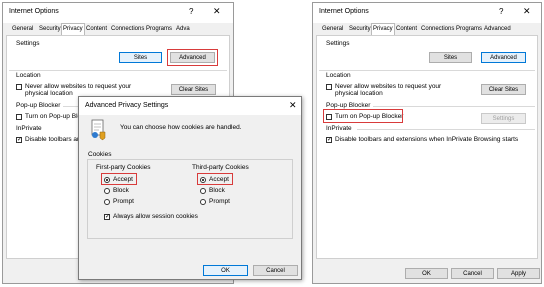  I want to click on third-party-block-radio, so click(203, 191).